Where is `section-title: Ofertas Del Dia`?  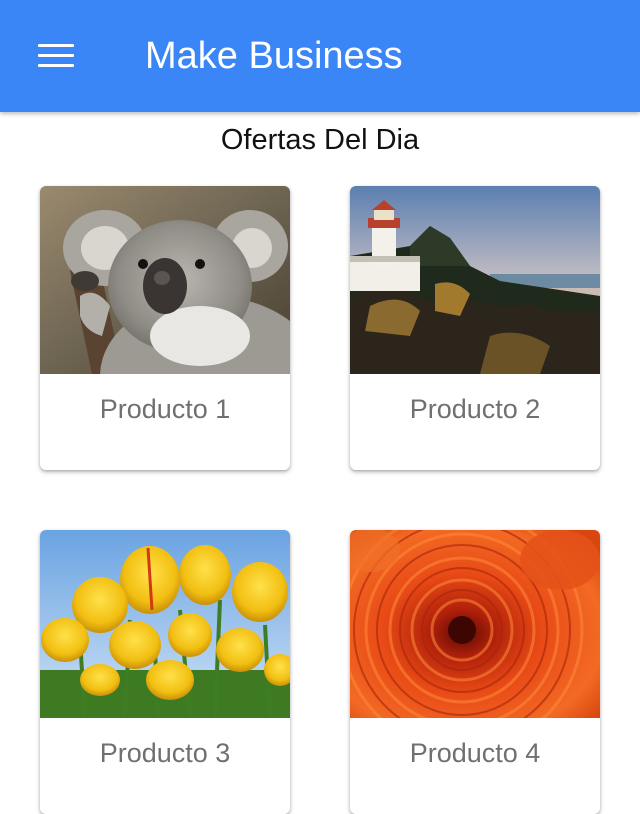
section-title: Ofertas Del Dia is located at coordinates (320, 140).